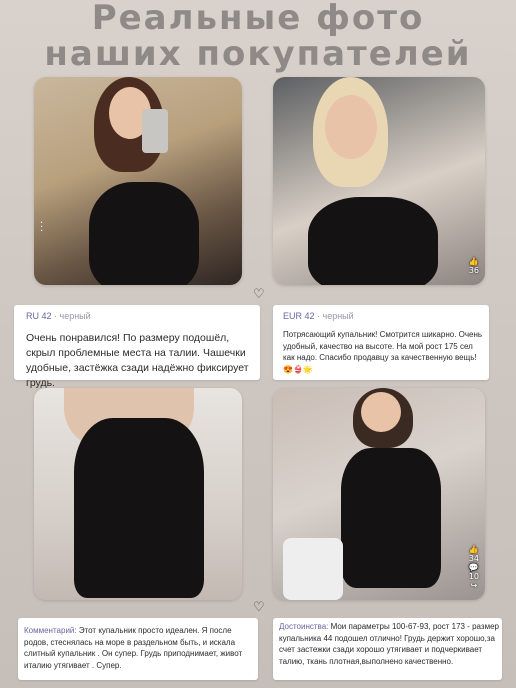 This screenshot has width=516, height=688. I want to click on review-meta: EUR 42 · черный, so click(318, 316).